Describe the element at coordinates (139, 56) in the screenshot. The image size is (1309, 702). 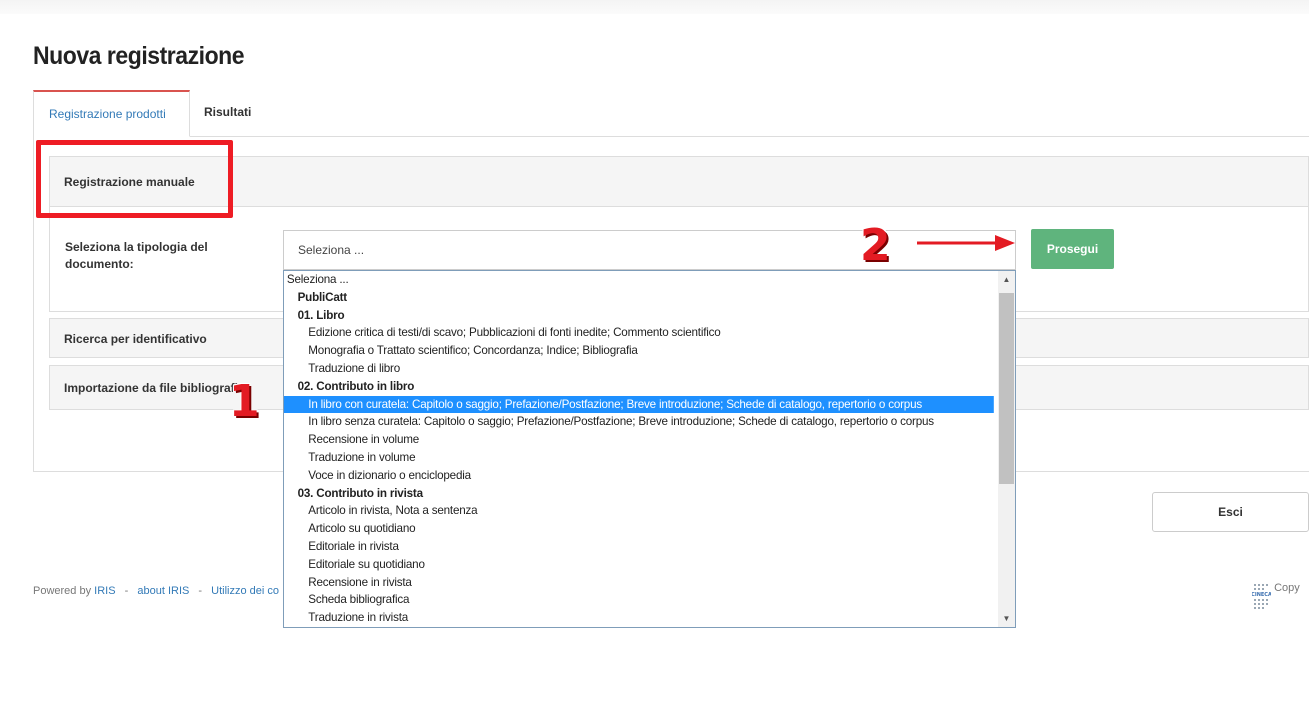
I see `page-title: Nuova registrazione` at that location.